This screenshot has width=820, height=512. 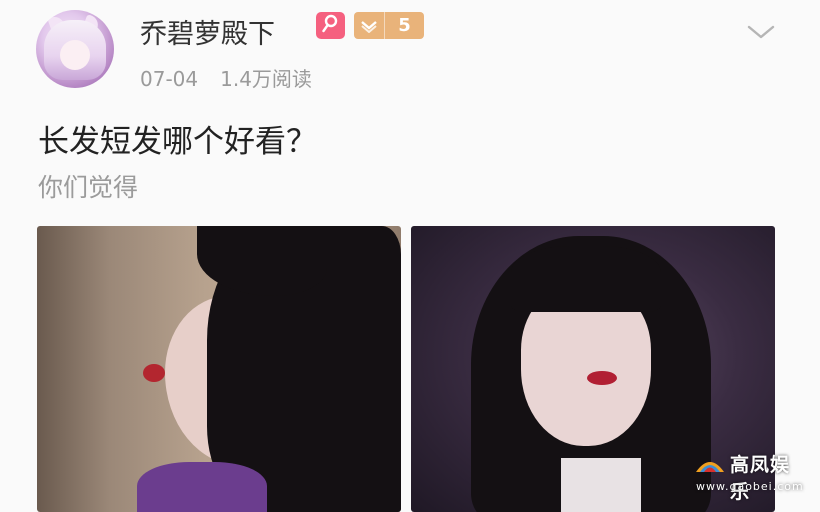 What do you see at coordinates (750, 486) in the screenshot?
I see `watermark-url: www.gaobei.com` at bounding box center [750, 486].